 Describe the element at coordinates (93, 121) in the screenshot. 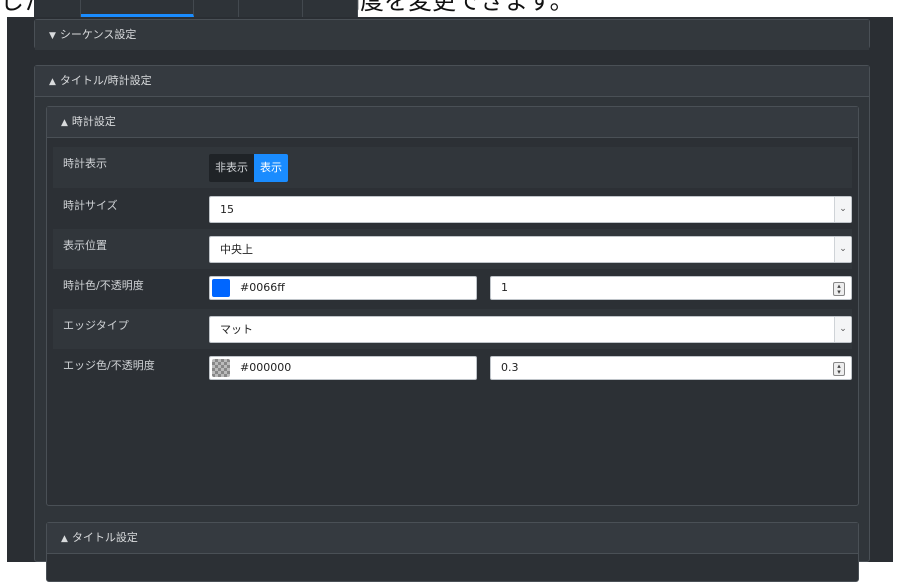

I see `clock-settings-title: 時計設定` at that location.